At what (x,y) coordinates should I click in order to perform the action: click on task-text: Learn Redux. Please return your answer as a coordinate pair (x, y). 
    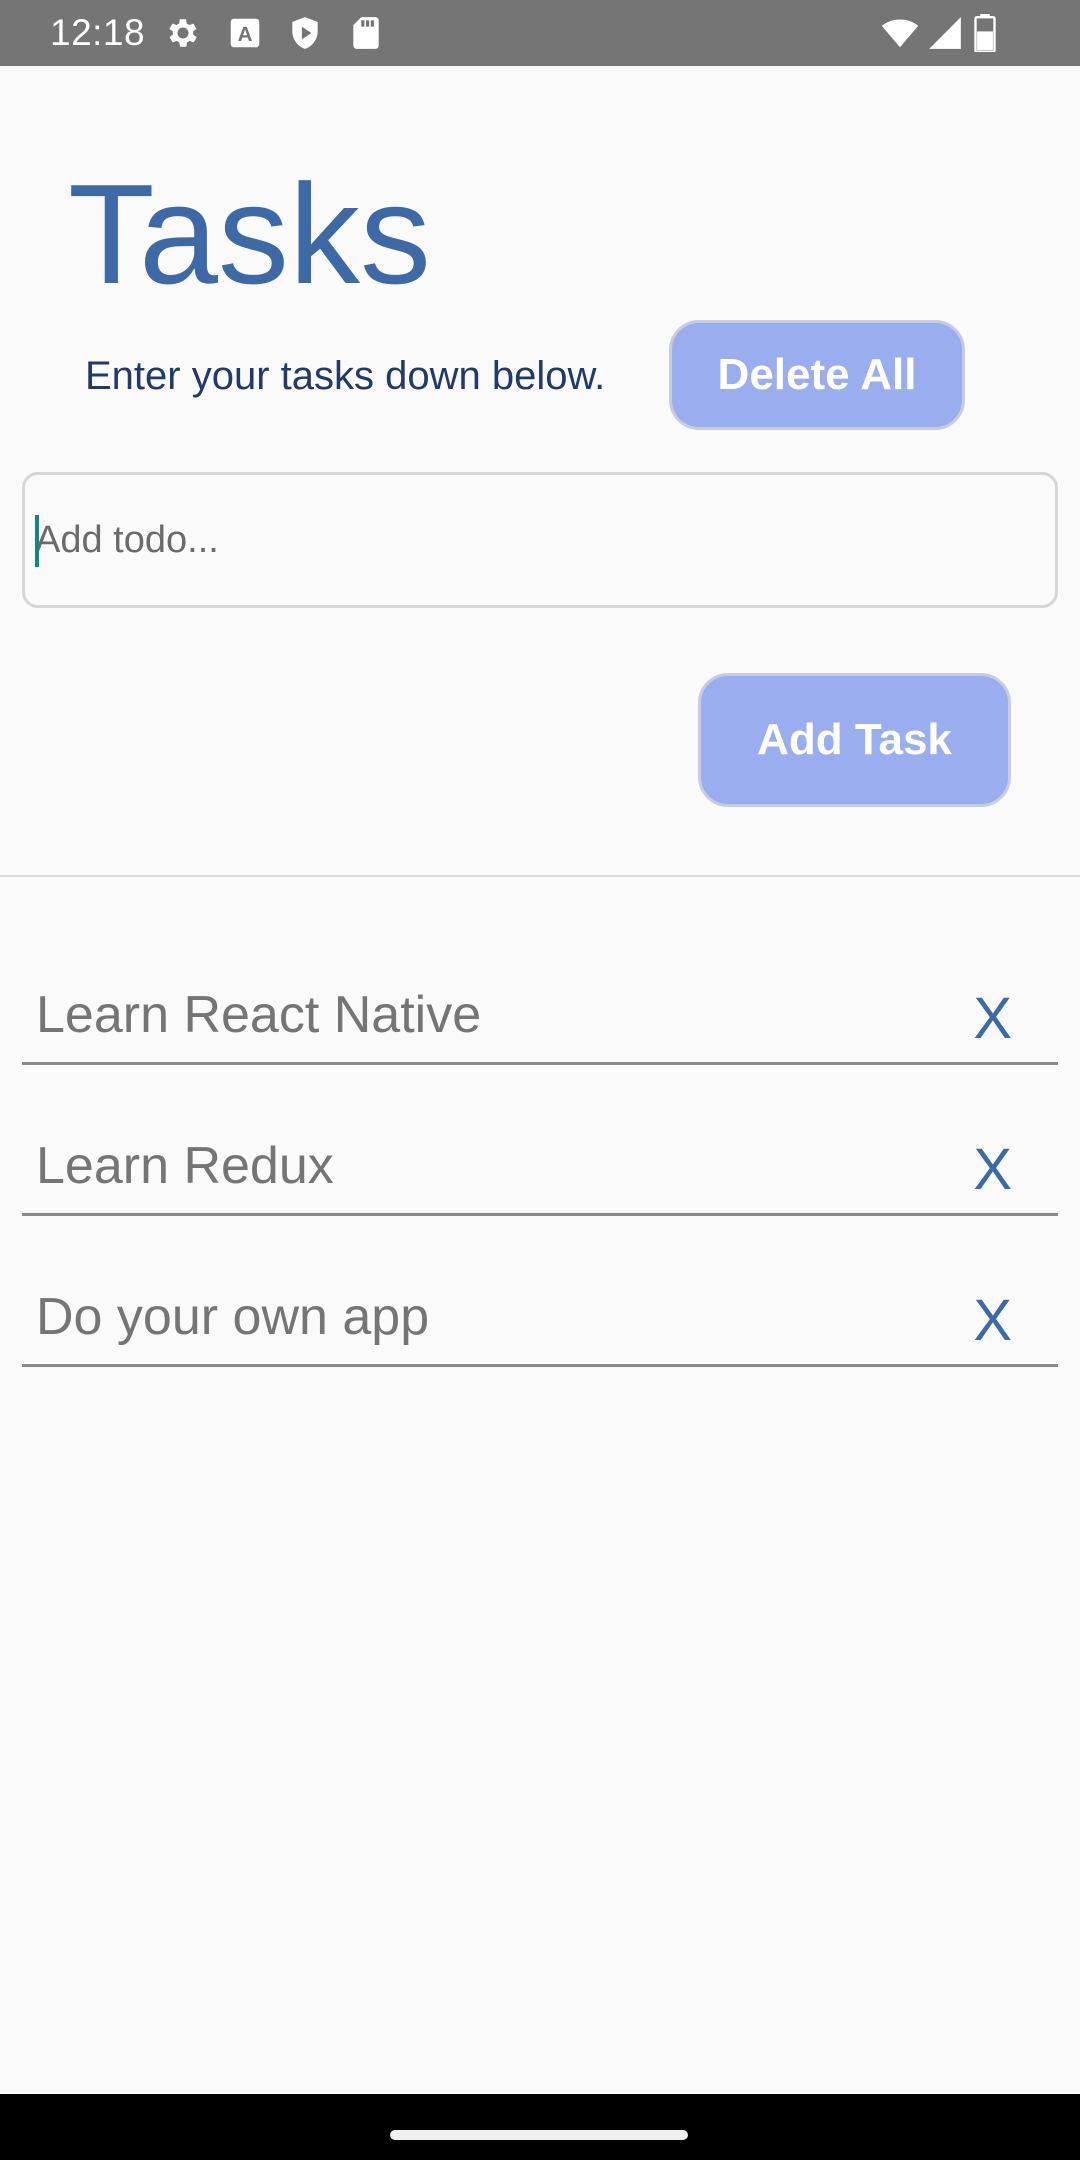
    Looking at the image, I should click on (185, 1166).